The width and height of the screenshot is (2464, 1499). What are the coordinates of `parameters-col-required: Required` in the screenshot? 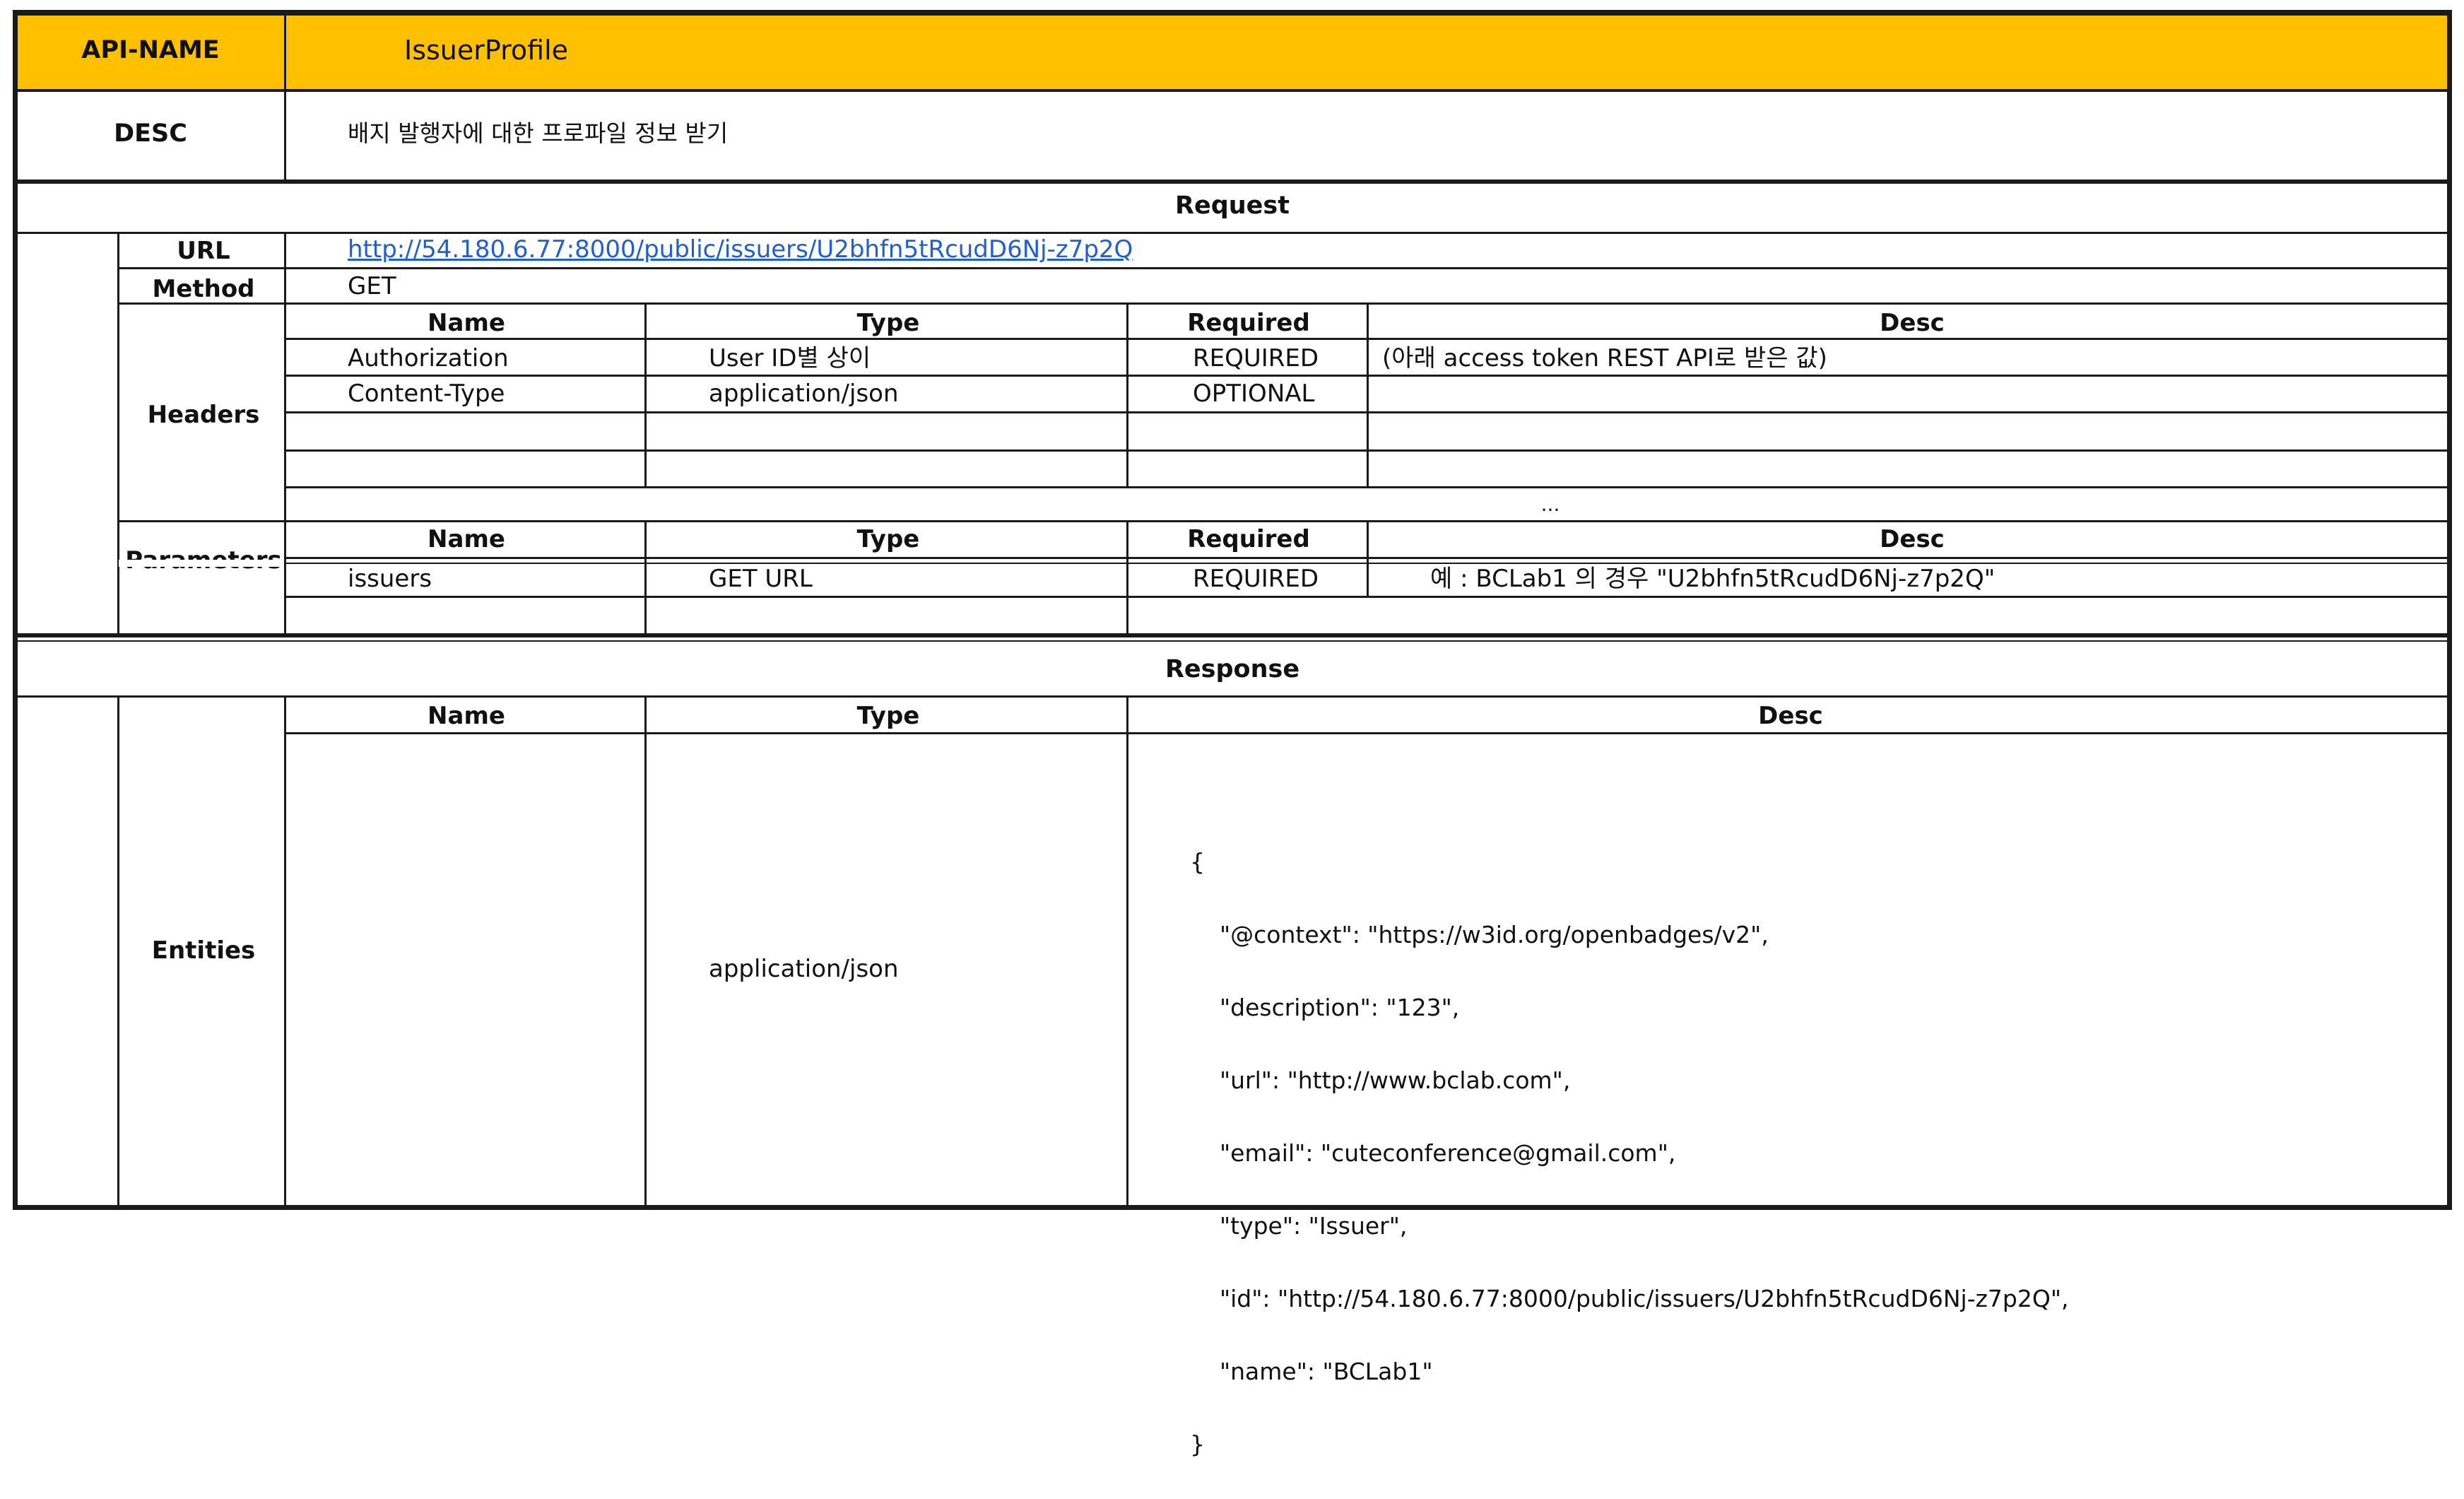 It's located at (1248, 539).